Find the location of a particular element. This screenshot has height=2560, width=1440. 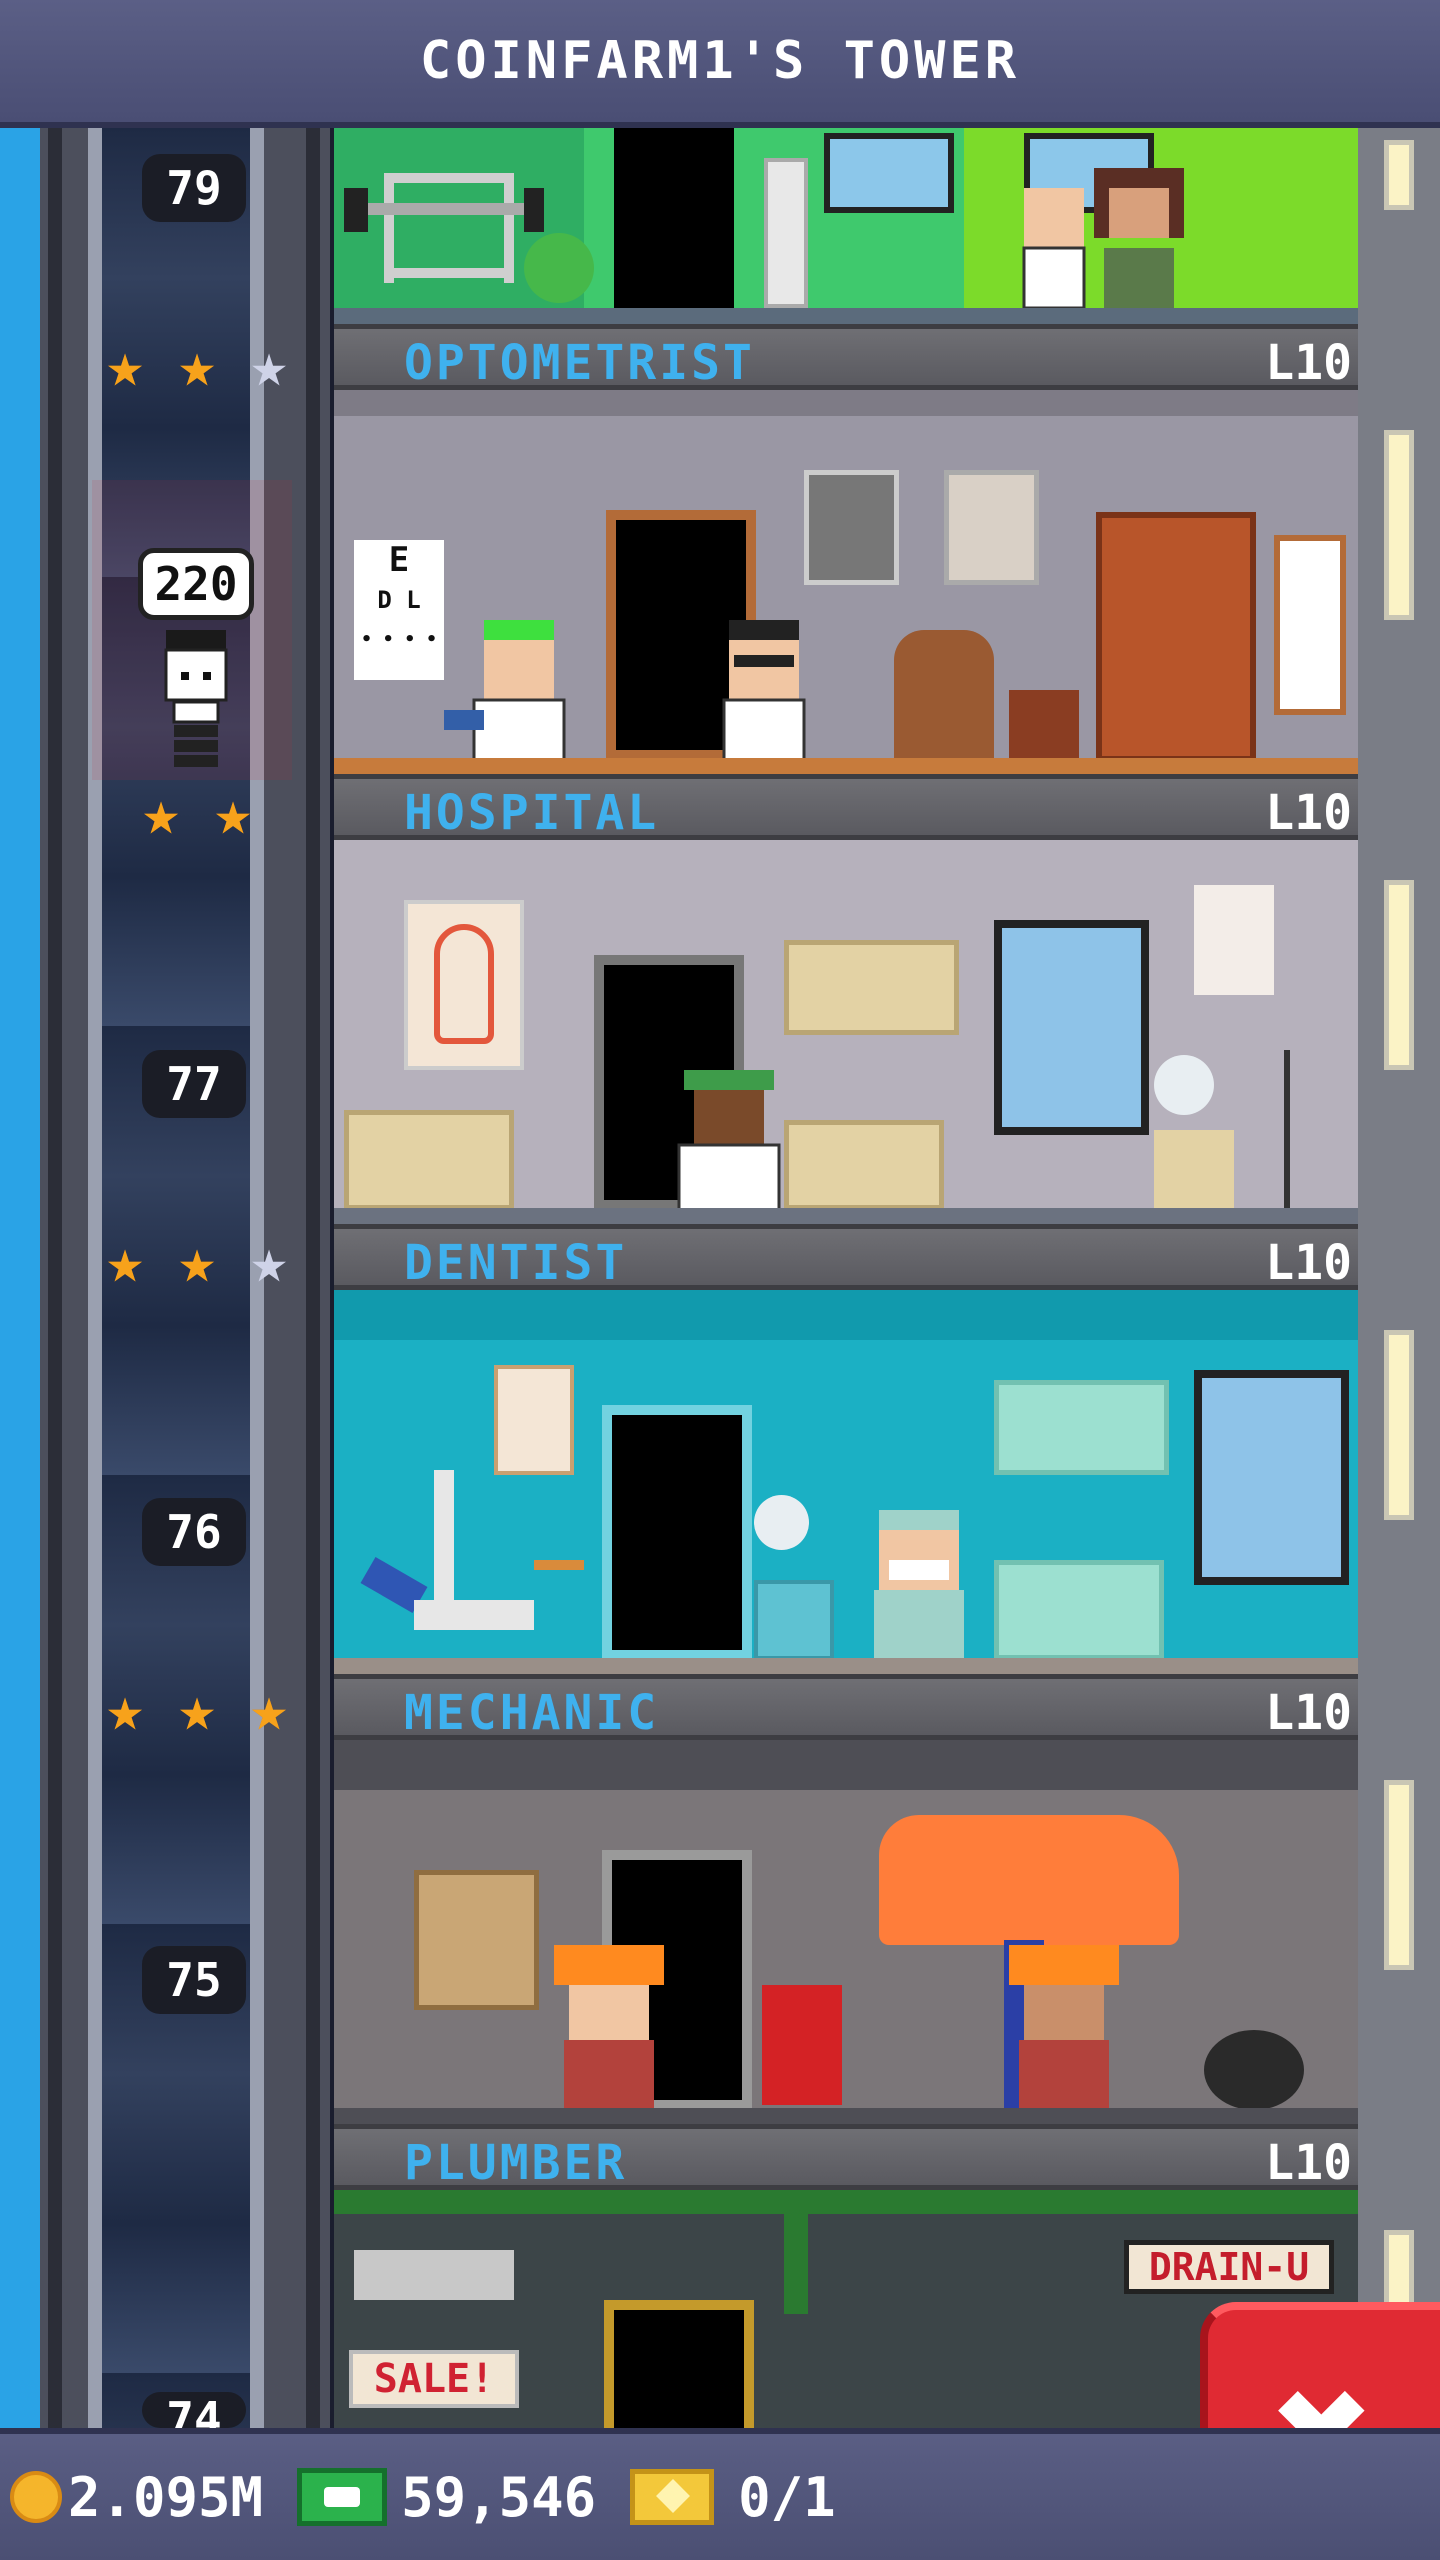

shaft-rail-right is located at coordinates (313, 1278).